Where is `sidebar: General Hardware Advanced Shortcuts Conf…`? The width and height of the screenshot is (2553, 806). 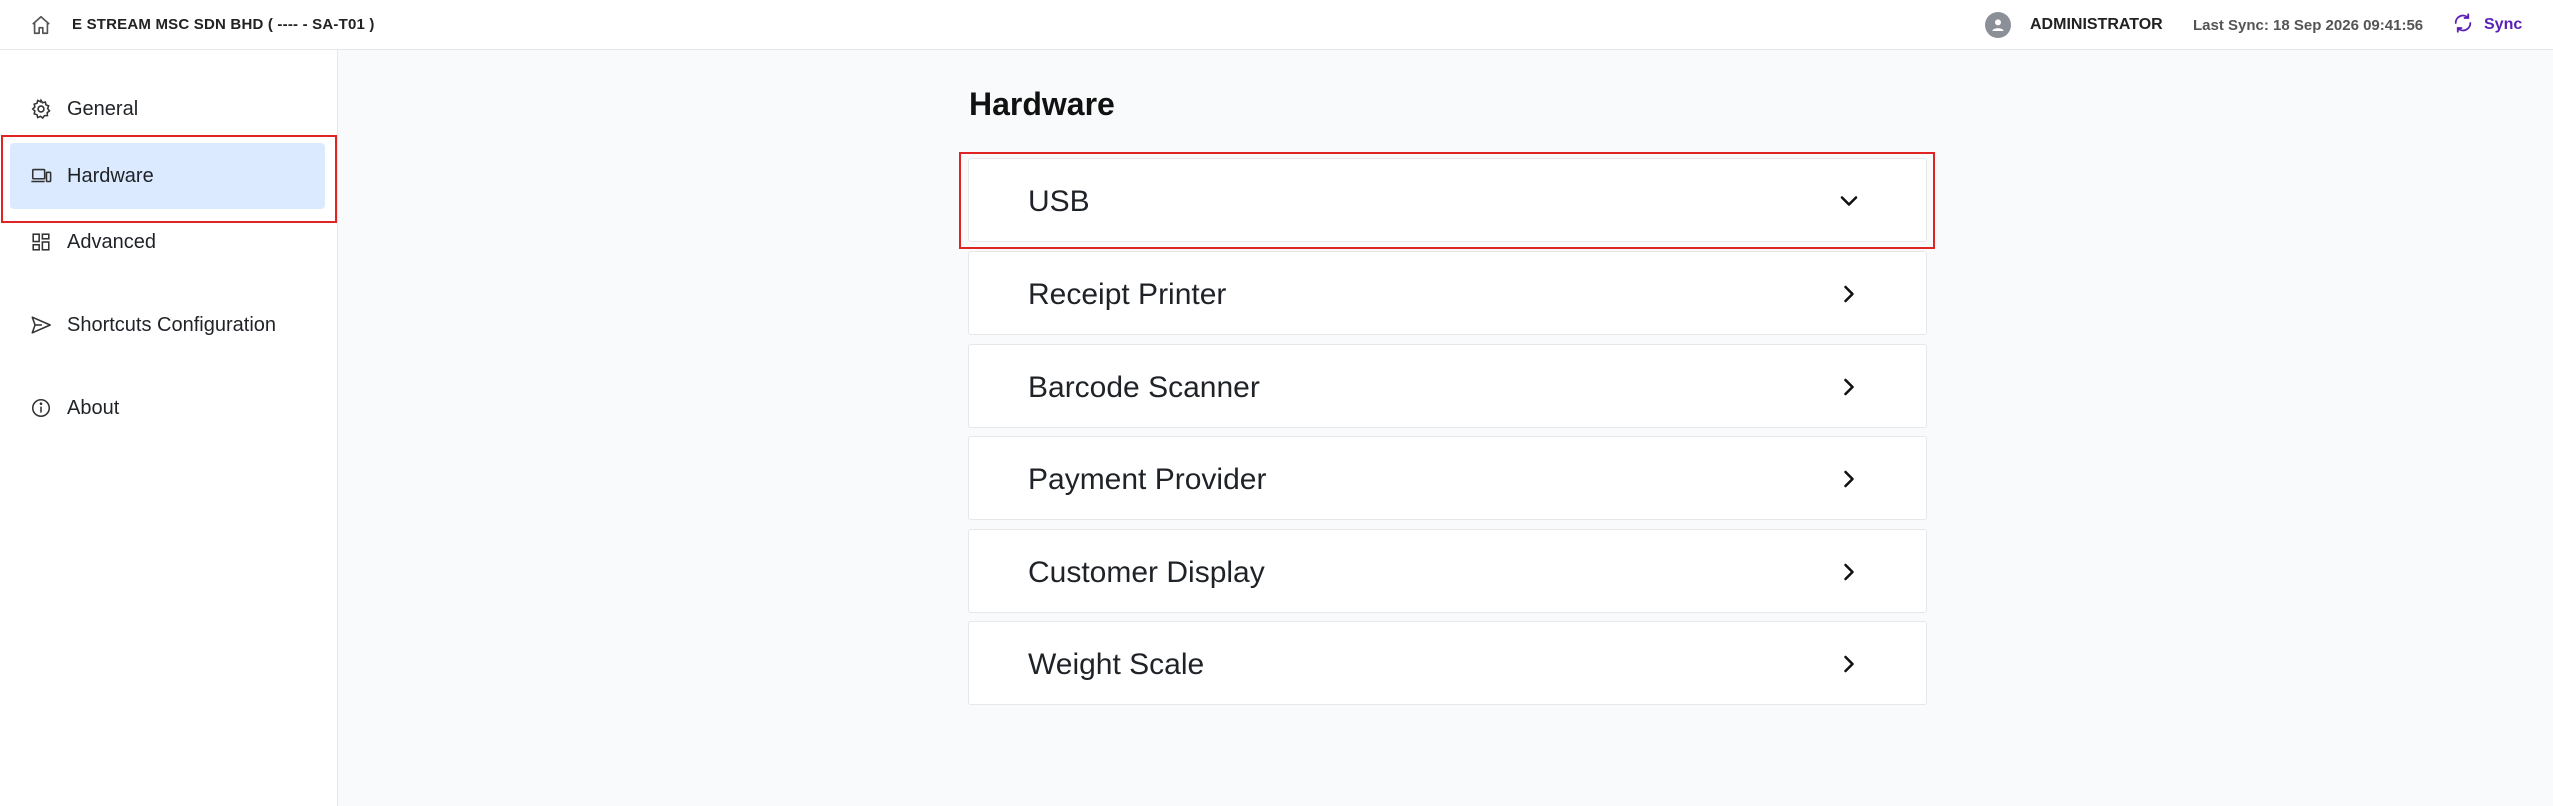 sidebar: General Hardware Advanced Shortcuts Conf… is located at coordinates (169, 428).